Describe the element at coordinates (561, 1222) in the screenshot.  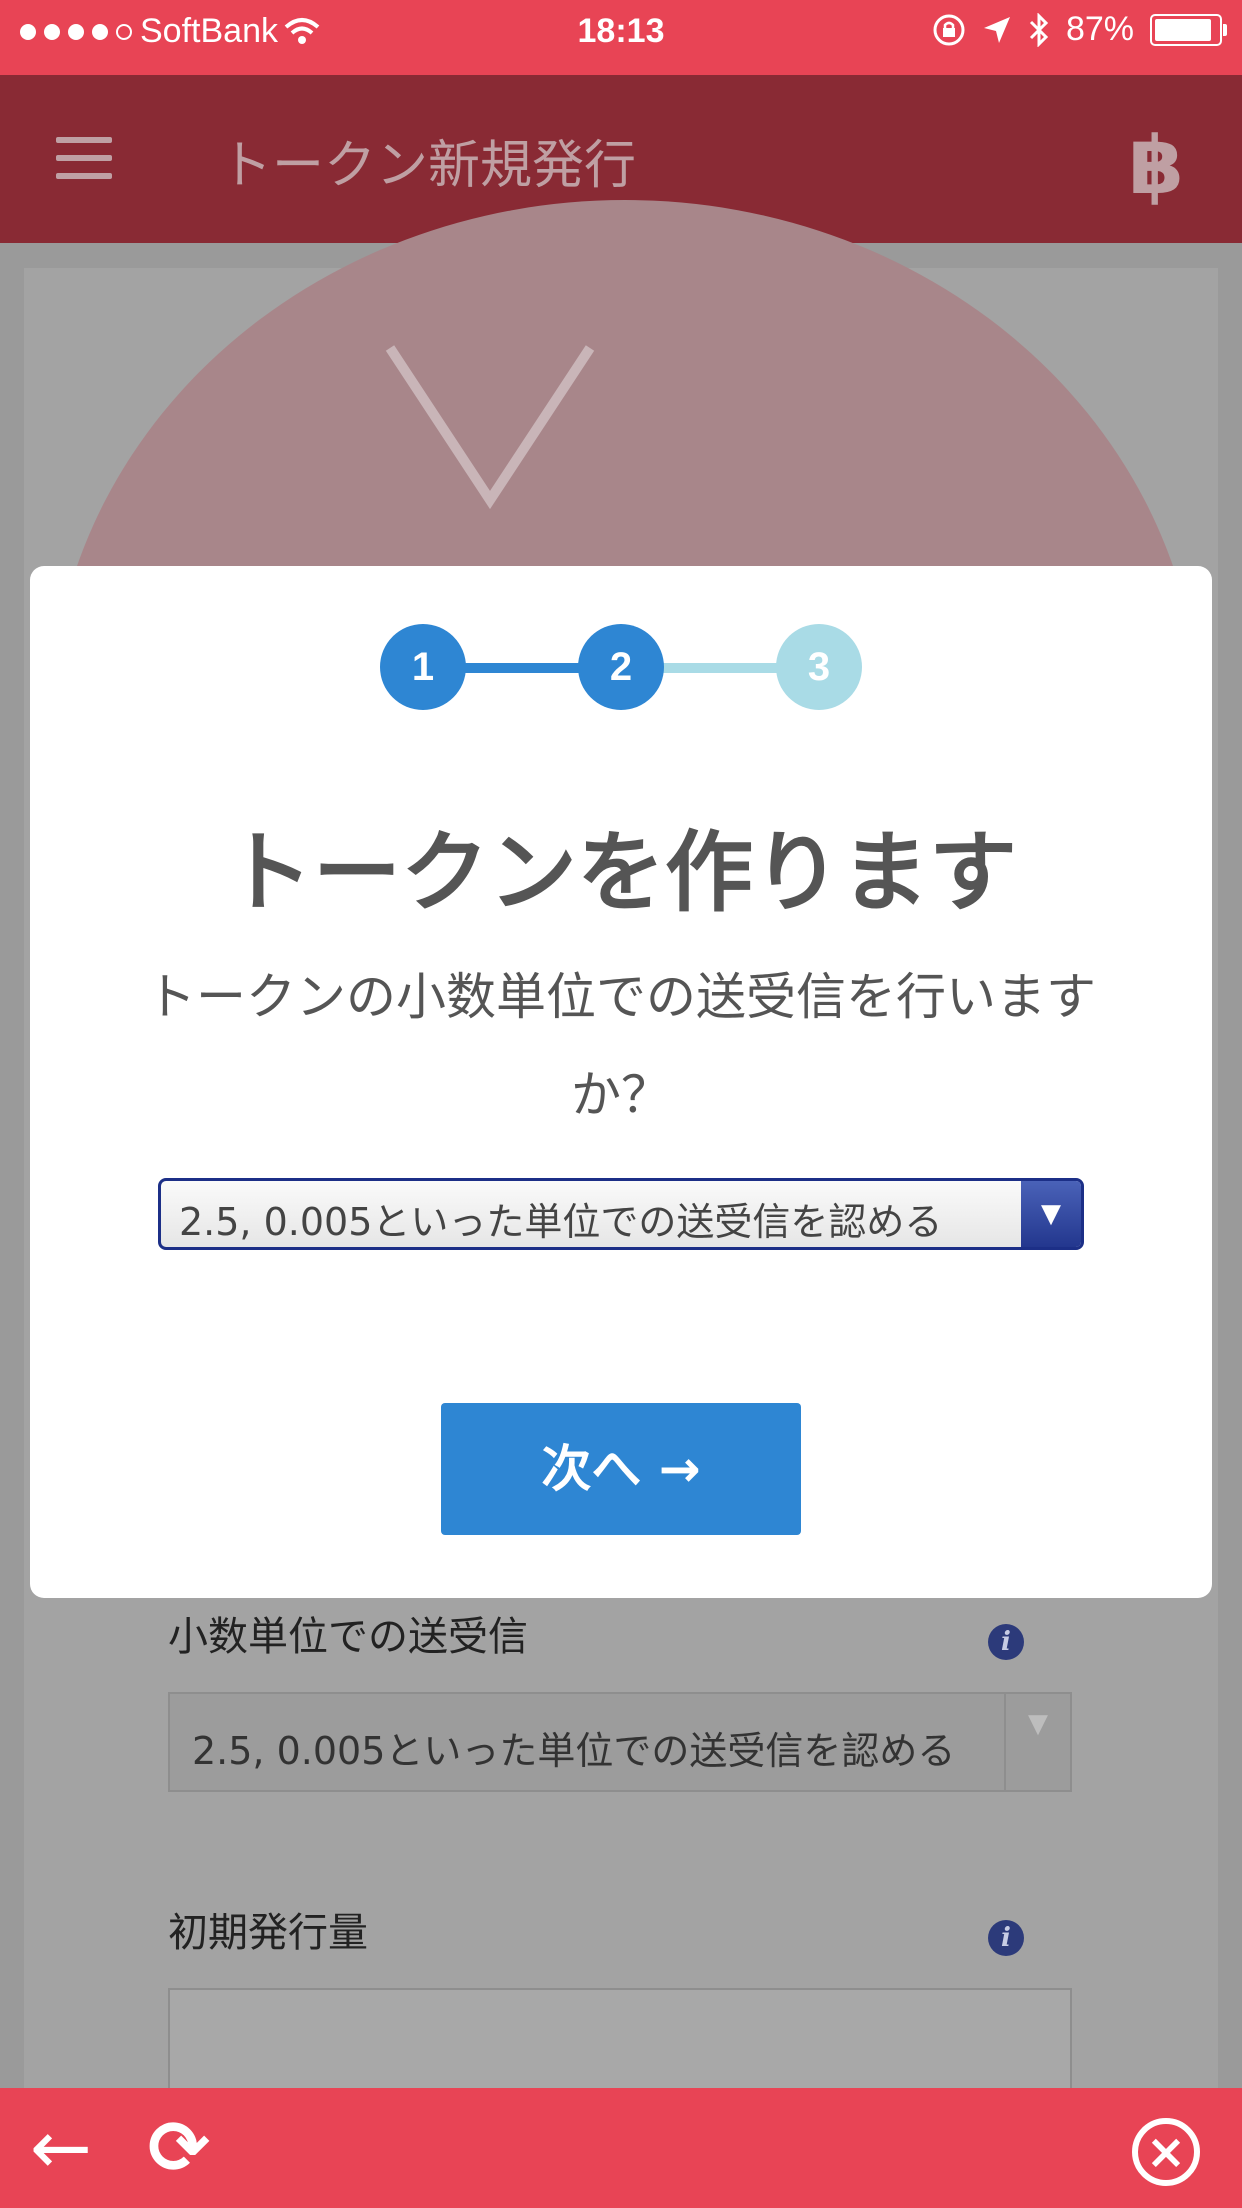
I see `select-value: 2.5, 0.005といった単位での送受信を認める` at that location.